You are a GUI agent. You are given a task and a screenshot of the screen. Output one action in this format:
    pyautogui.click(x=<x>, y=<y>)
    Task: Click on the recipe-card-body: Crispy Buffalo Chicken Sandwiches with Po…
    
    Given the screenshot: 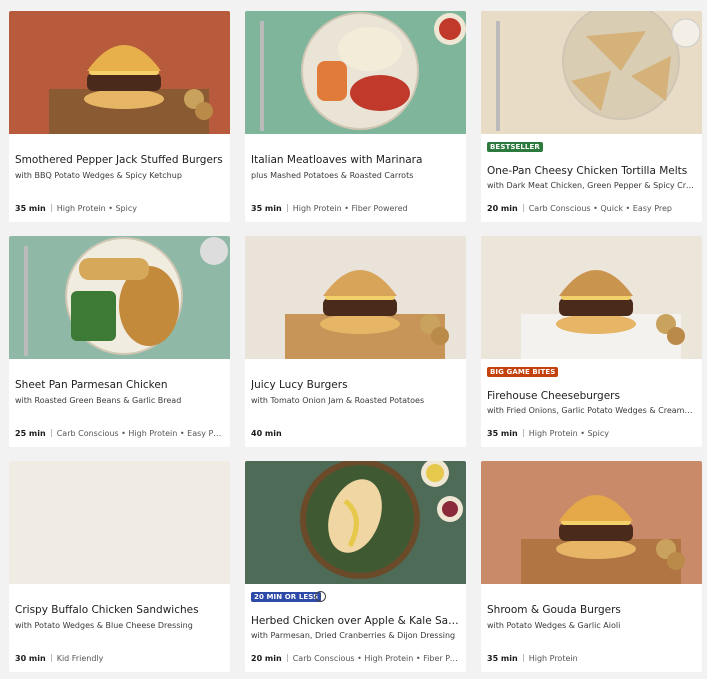 What is the action you would take?
    pyautogui.click(x=119, y=628)
    